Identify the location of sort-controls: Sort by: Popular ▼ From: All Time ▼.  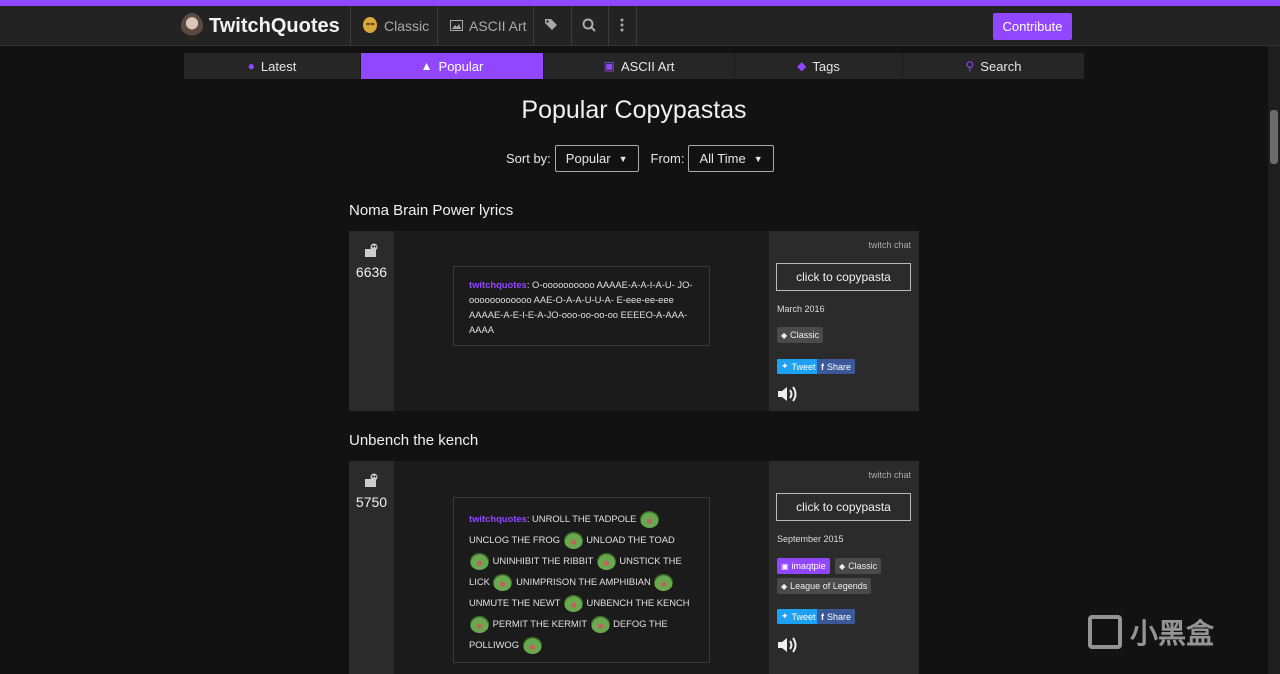
(640, 158).